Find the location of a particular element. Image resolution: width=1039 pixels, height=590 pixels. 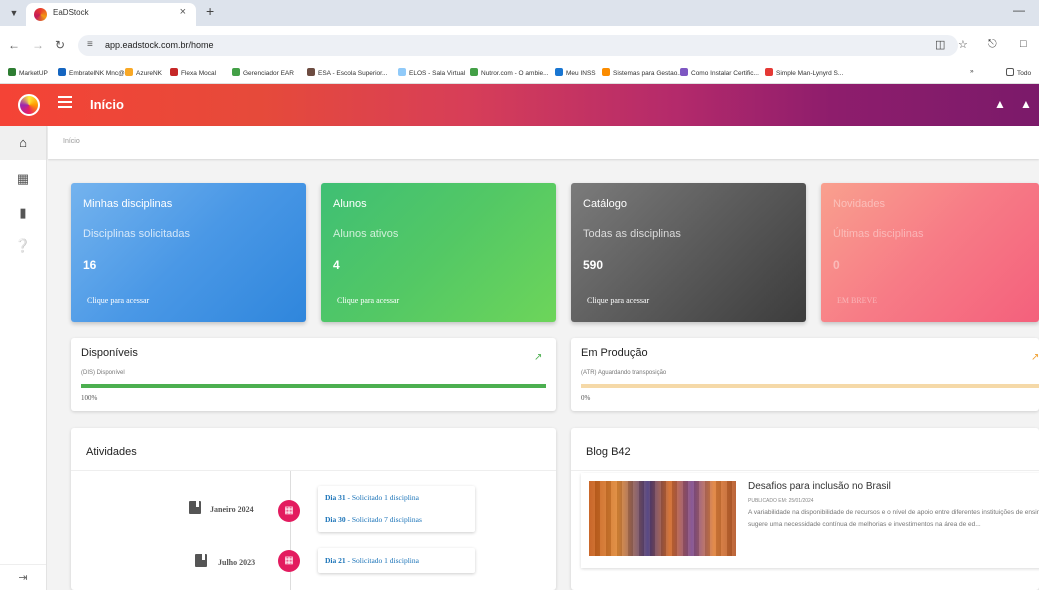

new-tab-button: + is located at coordinates (210, 11).